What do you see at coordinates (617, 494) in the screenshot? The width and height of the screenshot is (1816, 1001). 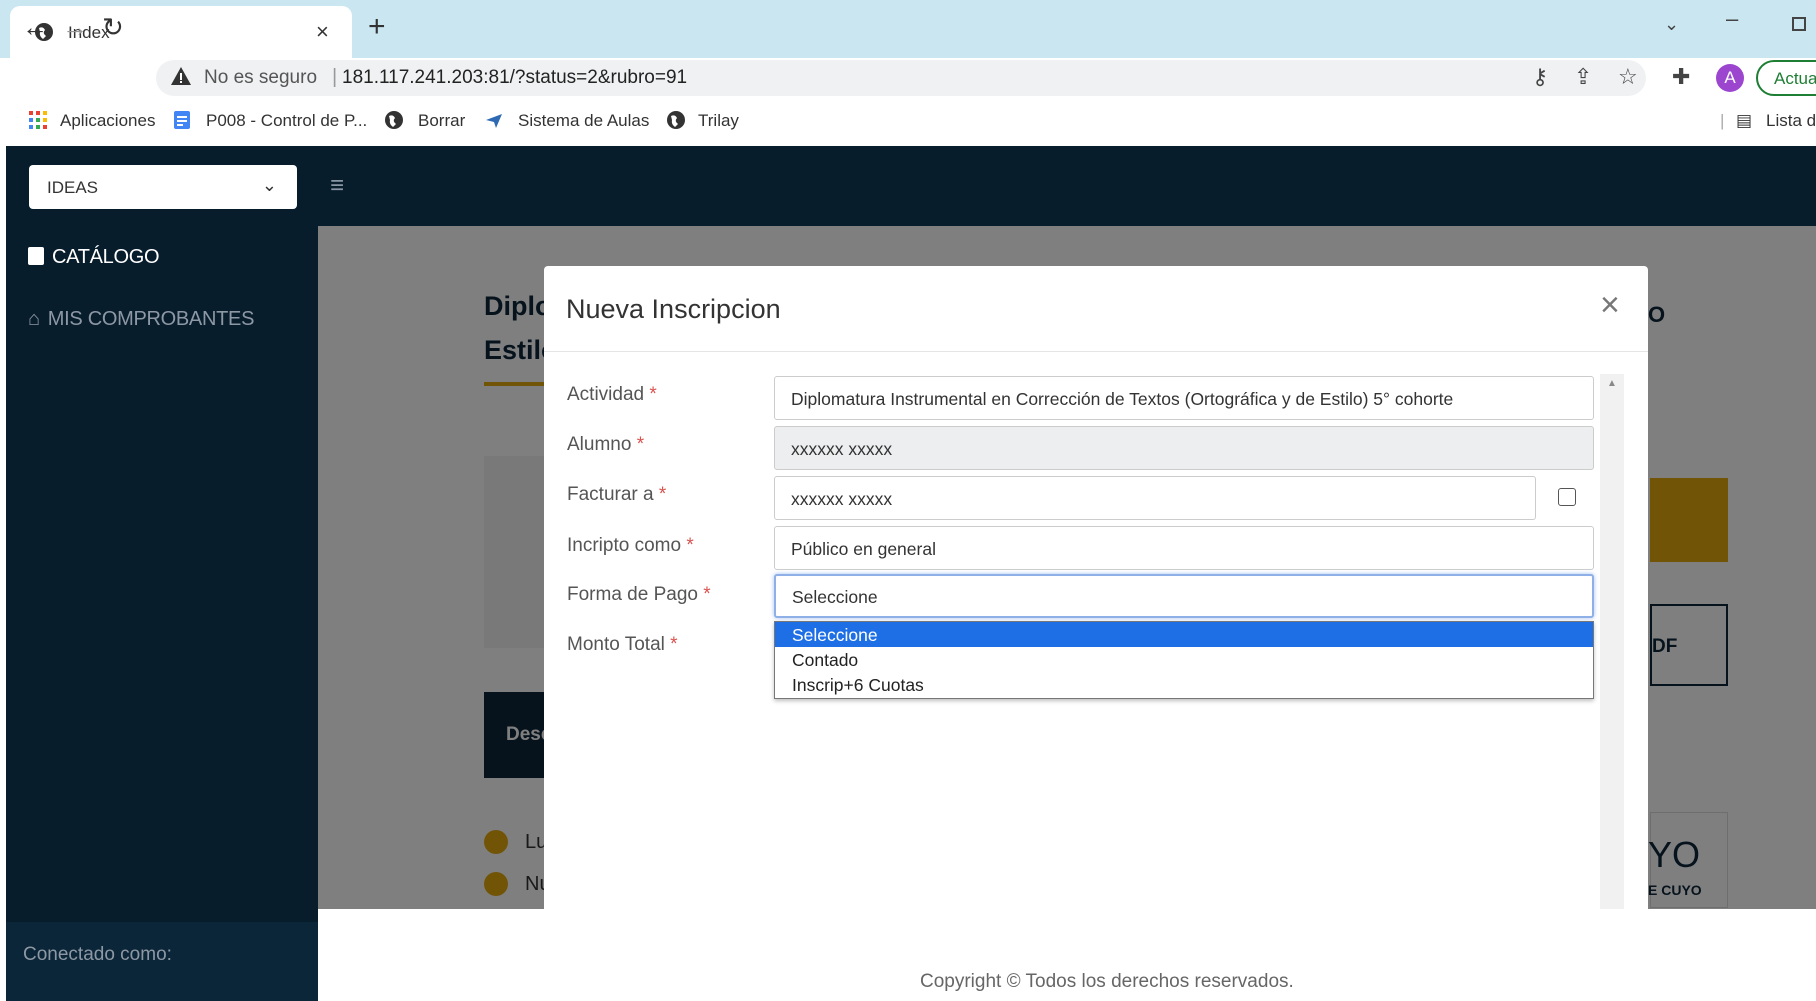 I see `label-facturar: Facturar a *` at bounding box center [617, 494].